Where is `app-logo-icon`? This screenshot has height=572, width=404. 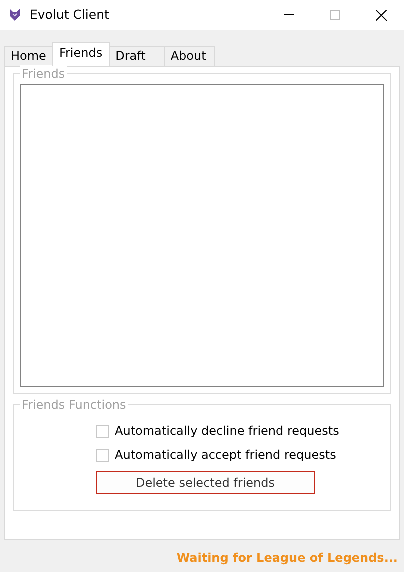 app-logo-icon is located at coordinates (15, 15).